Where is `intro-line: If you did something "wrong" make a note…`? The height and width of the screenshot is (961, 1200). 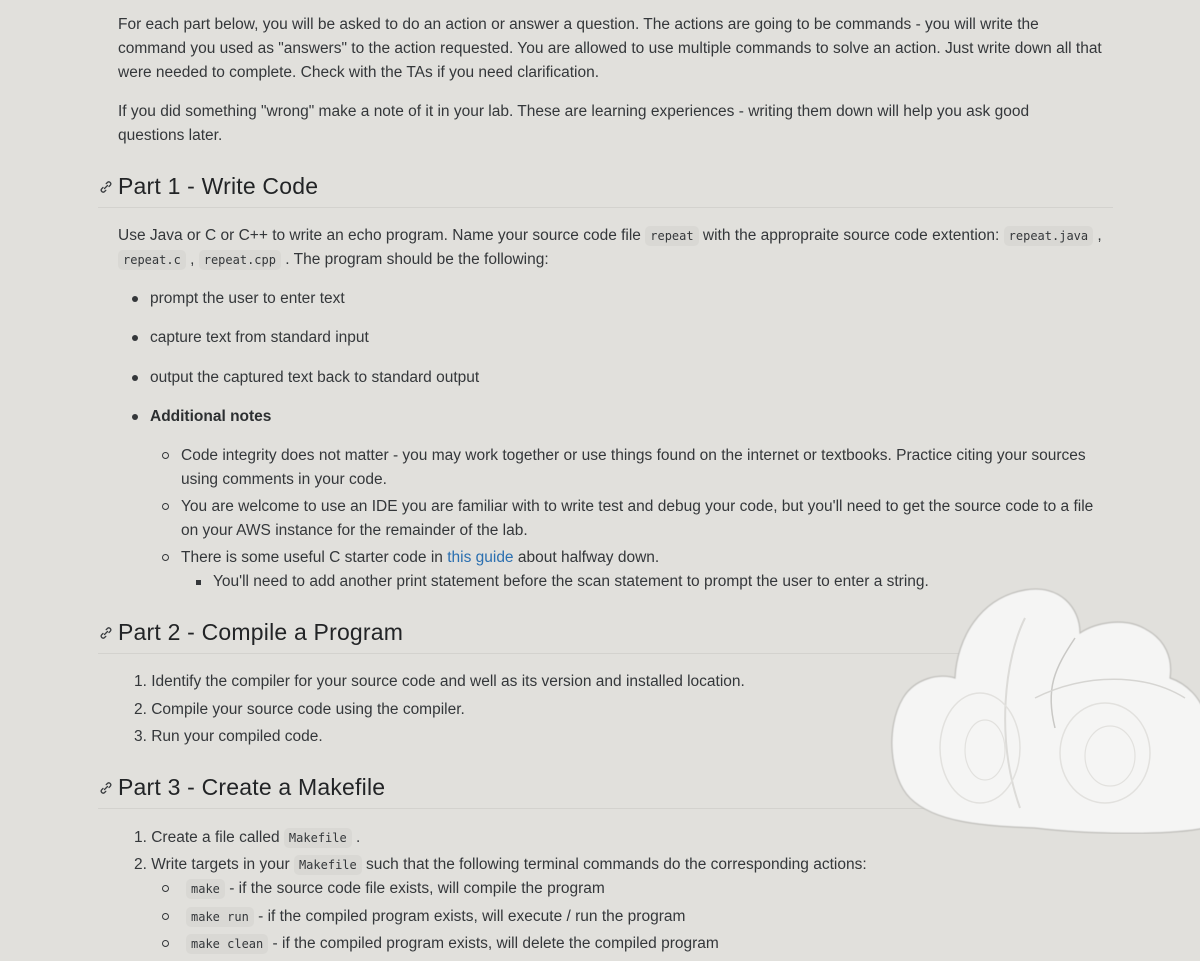 intro-line: If you did something "wrong" make a note… is located at coordinates (574, 111).